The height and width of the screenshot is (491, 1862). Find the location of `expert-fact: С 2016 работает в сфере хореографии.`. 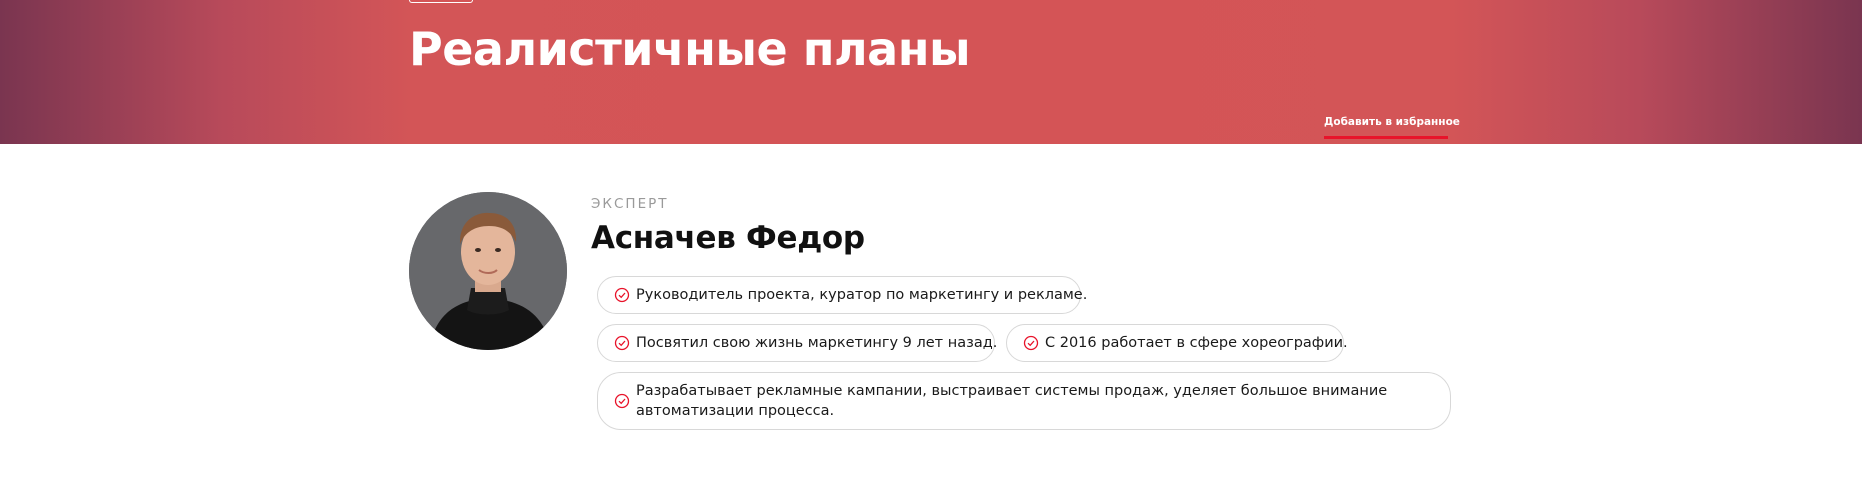

expert-fact: С 2016 работает в сфере хореографии. is located at coordinates (1177, 343).